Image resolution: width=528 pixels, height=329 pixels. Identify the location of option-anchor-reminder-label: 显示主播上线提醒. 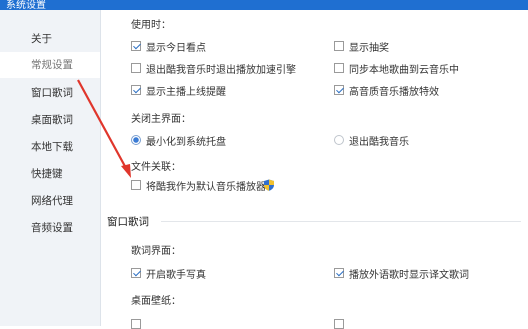
(186, 92).